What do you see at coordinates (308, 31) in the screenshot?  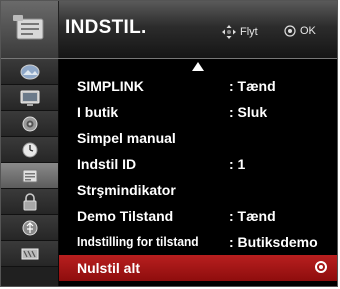 I see `ok-hint-label: OK` at bounding box center [308, 31].